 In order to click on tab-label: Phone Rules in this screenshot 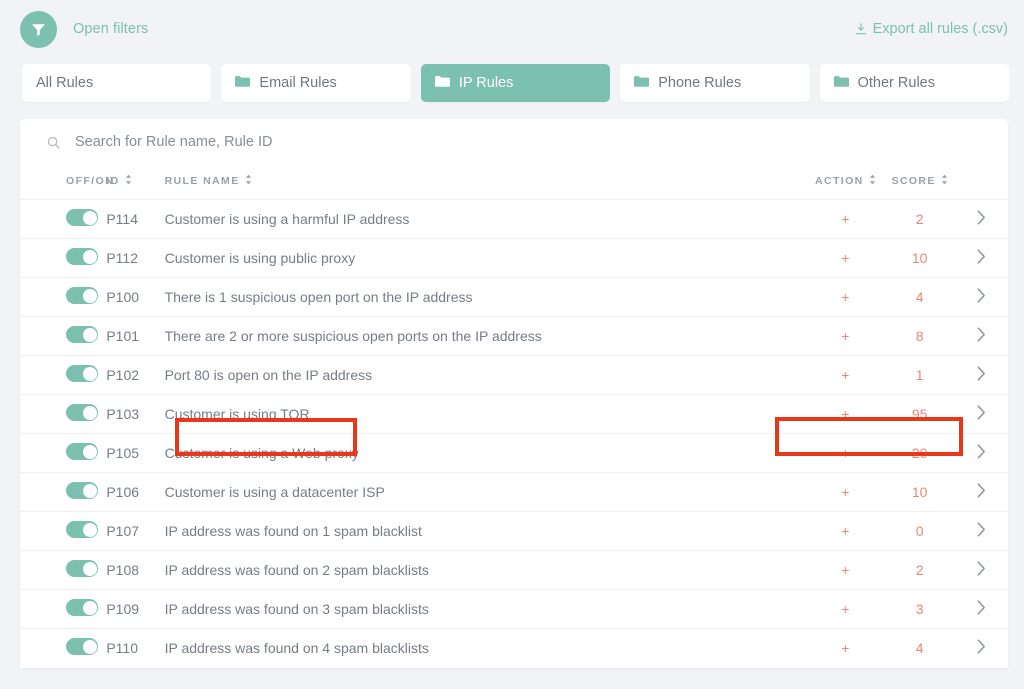, I will do `click(700, 83)`.